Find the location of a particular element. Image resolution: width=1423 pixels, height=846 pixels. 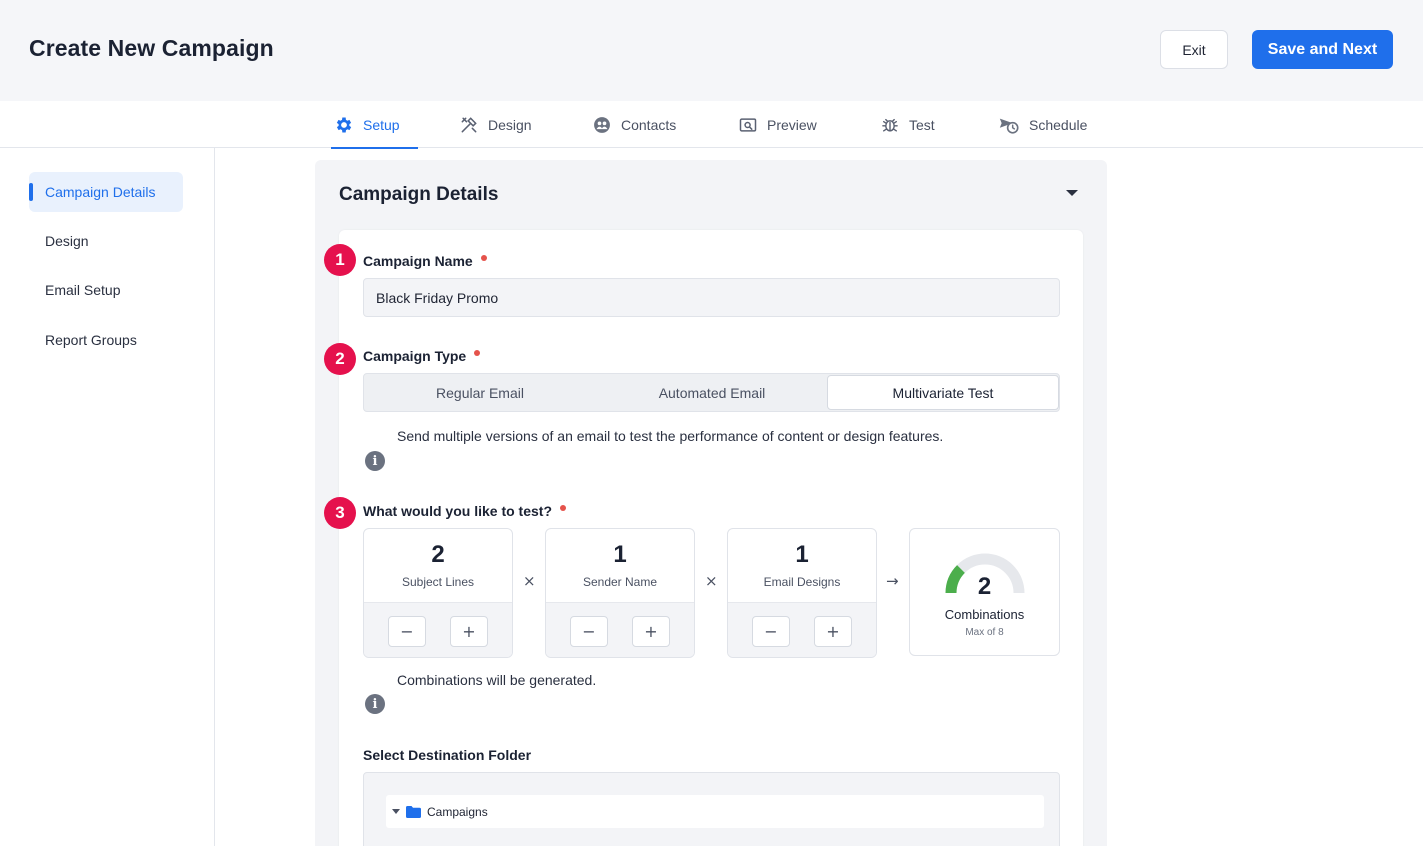

combinations-count: 2 is located at coordinates (984, 586).